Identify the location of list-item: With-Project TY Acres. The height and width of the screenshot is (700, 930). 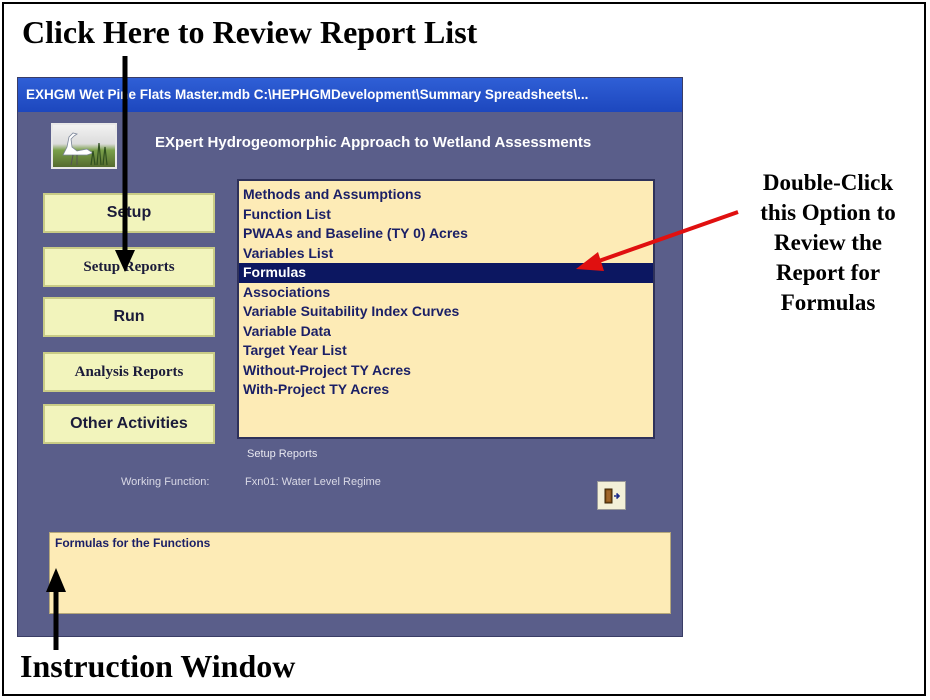
(446, 390).